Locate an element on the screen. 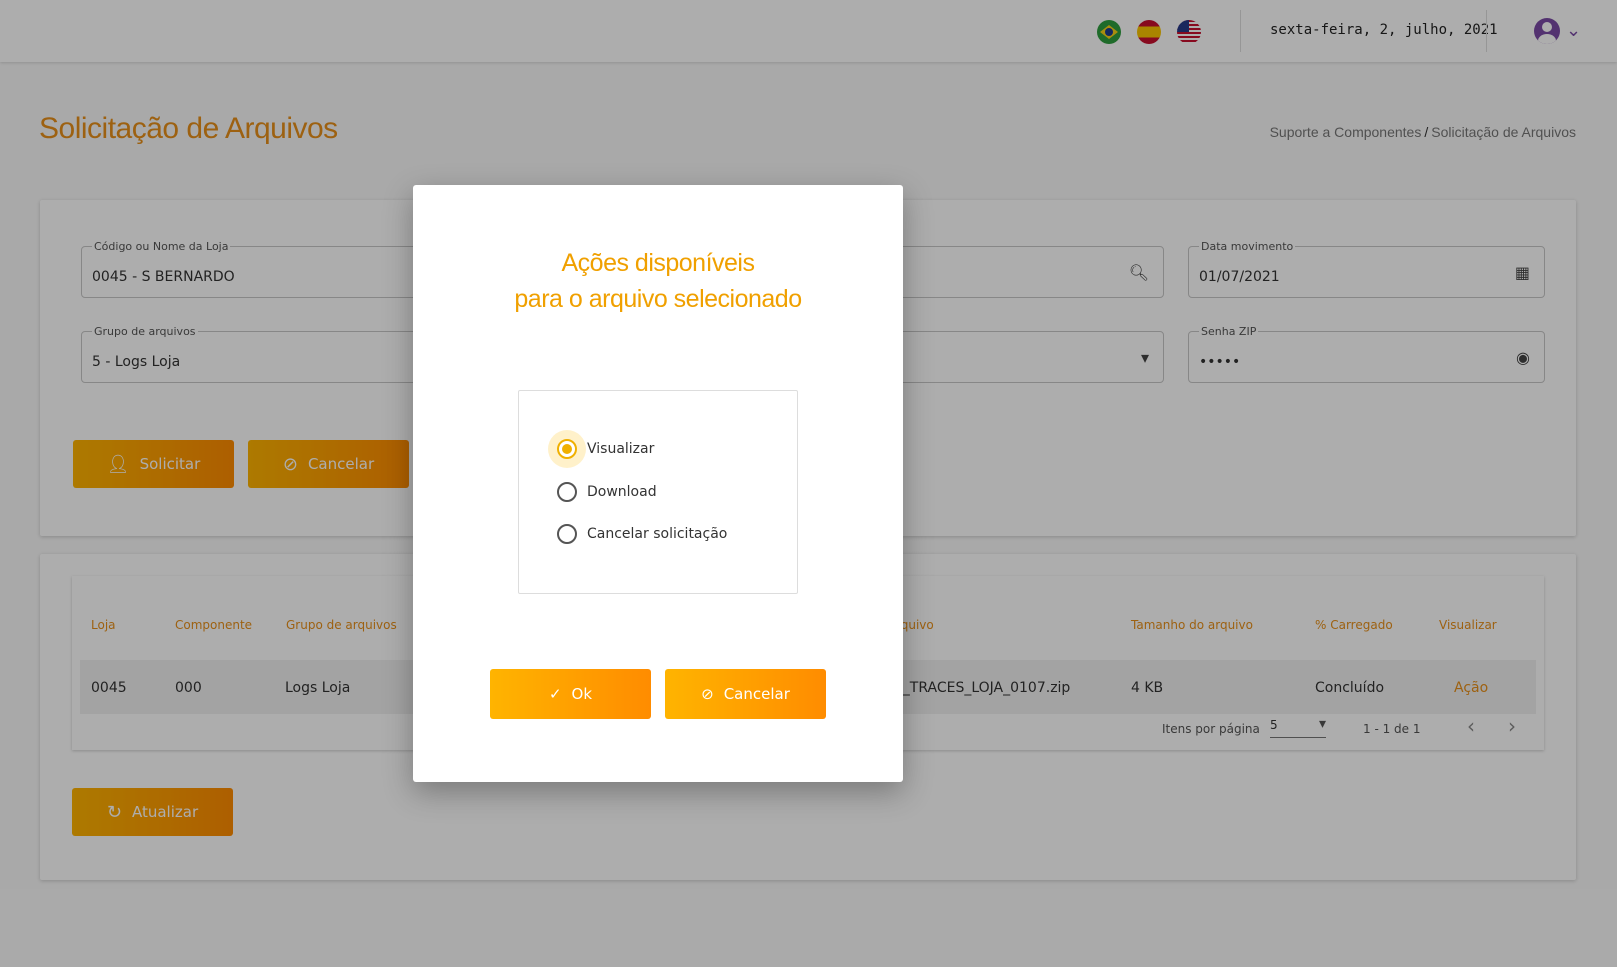 The image size is (1617, 967). cancel-icon: ⊘ is located at coordinates (707, 694).